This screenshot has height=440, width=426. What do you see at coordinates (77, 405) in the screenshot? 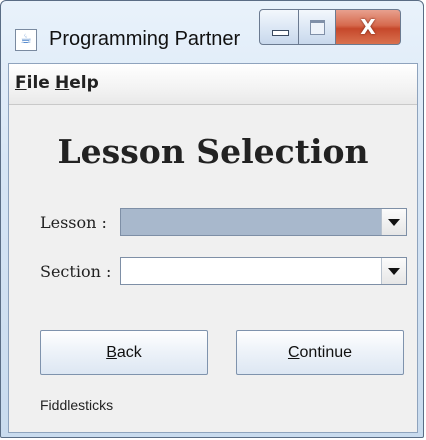
I see `status-label: Fiddlesticks` at bounding box center [77, 405].